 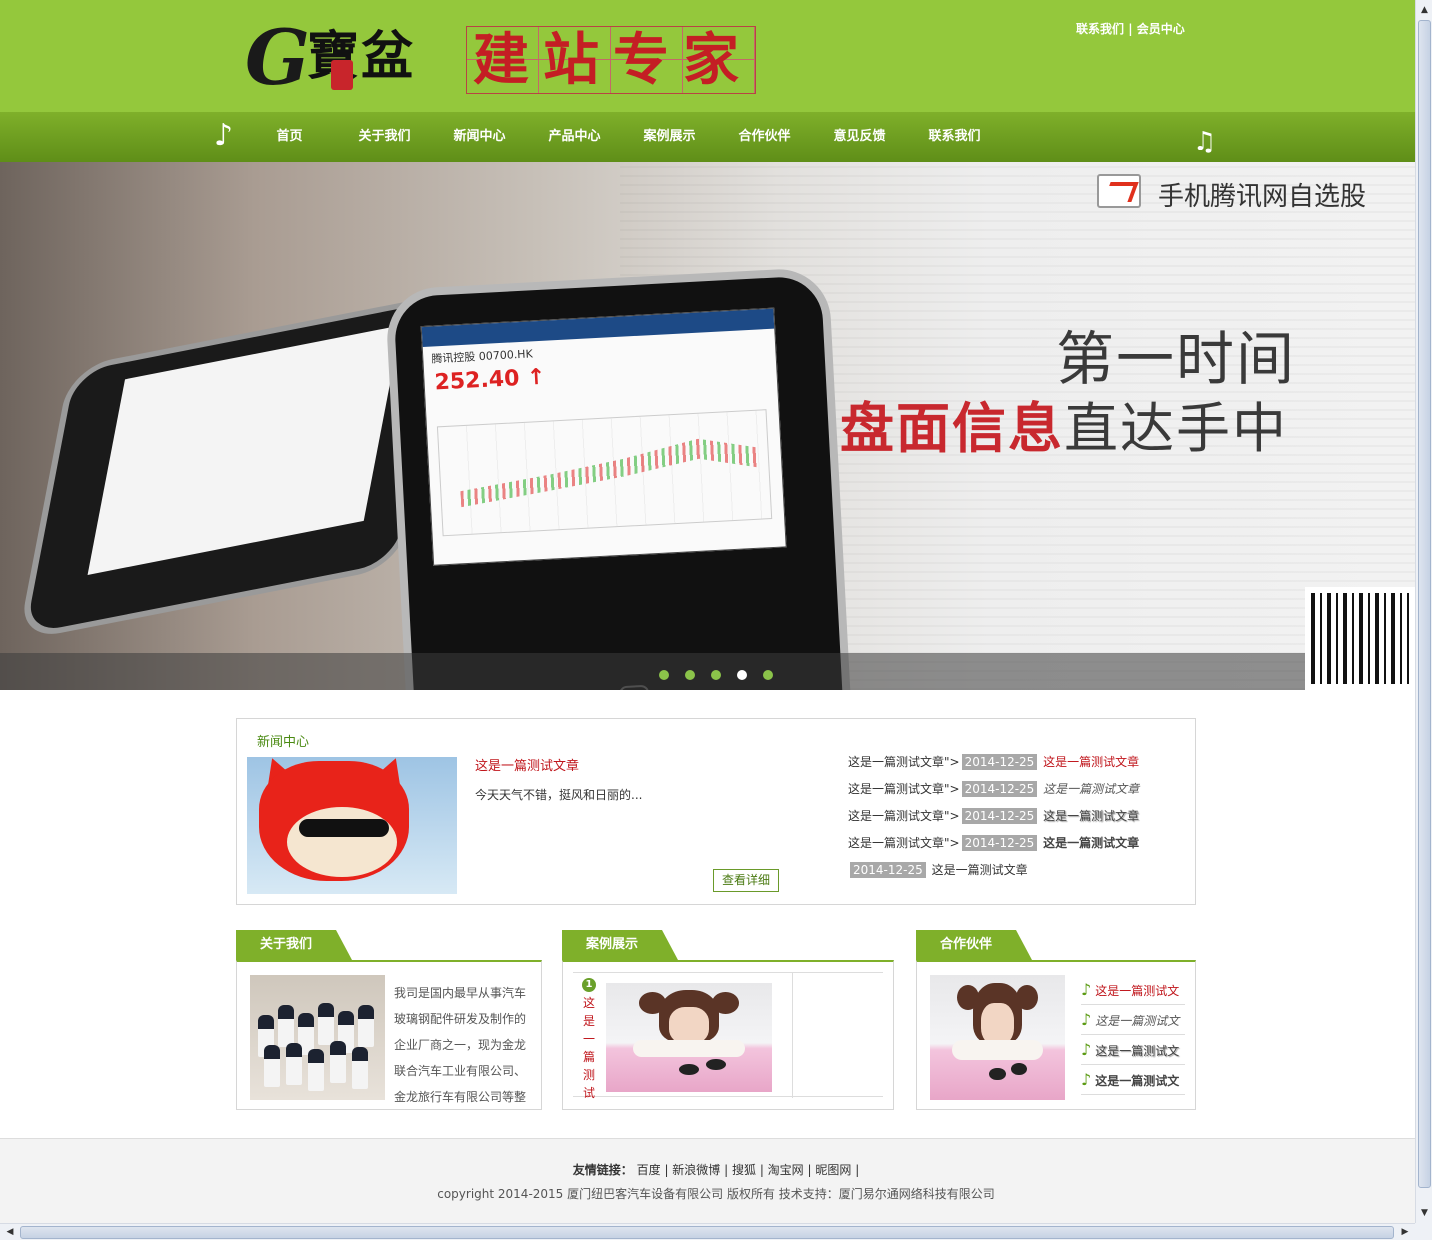 What do you see at coordinates (490, 380) in the screenshot?
I see `phone-stock-price: 252.40 ↑` at bounding box center [490, 380].